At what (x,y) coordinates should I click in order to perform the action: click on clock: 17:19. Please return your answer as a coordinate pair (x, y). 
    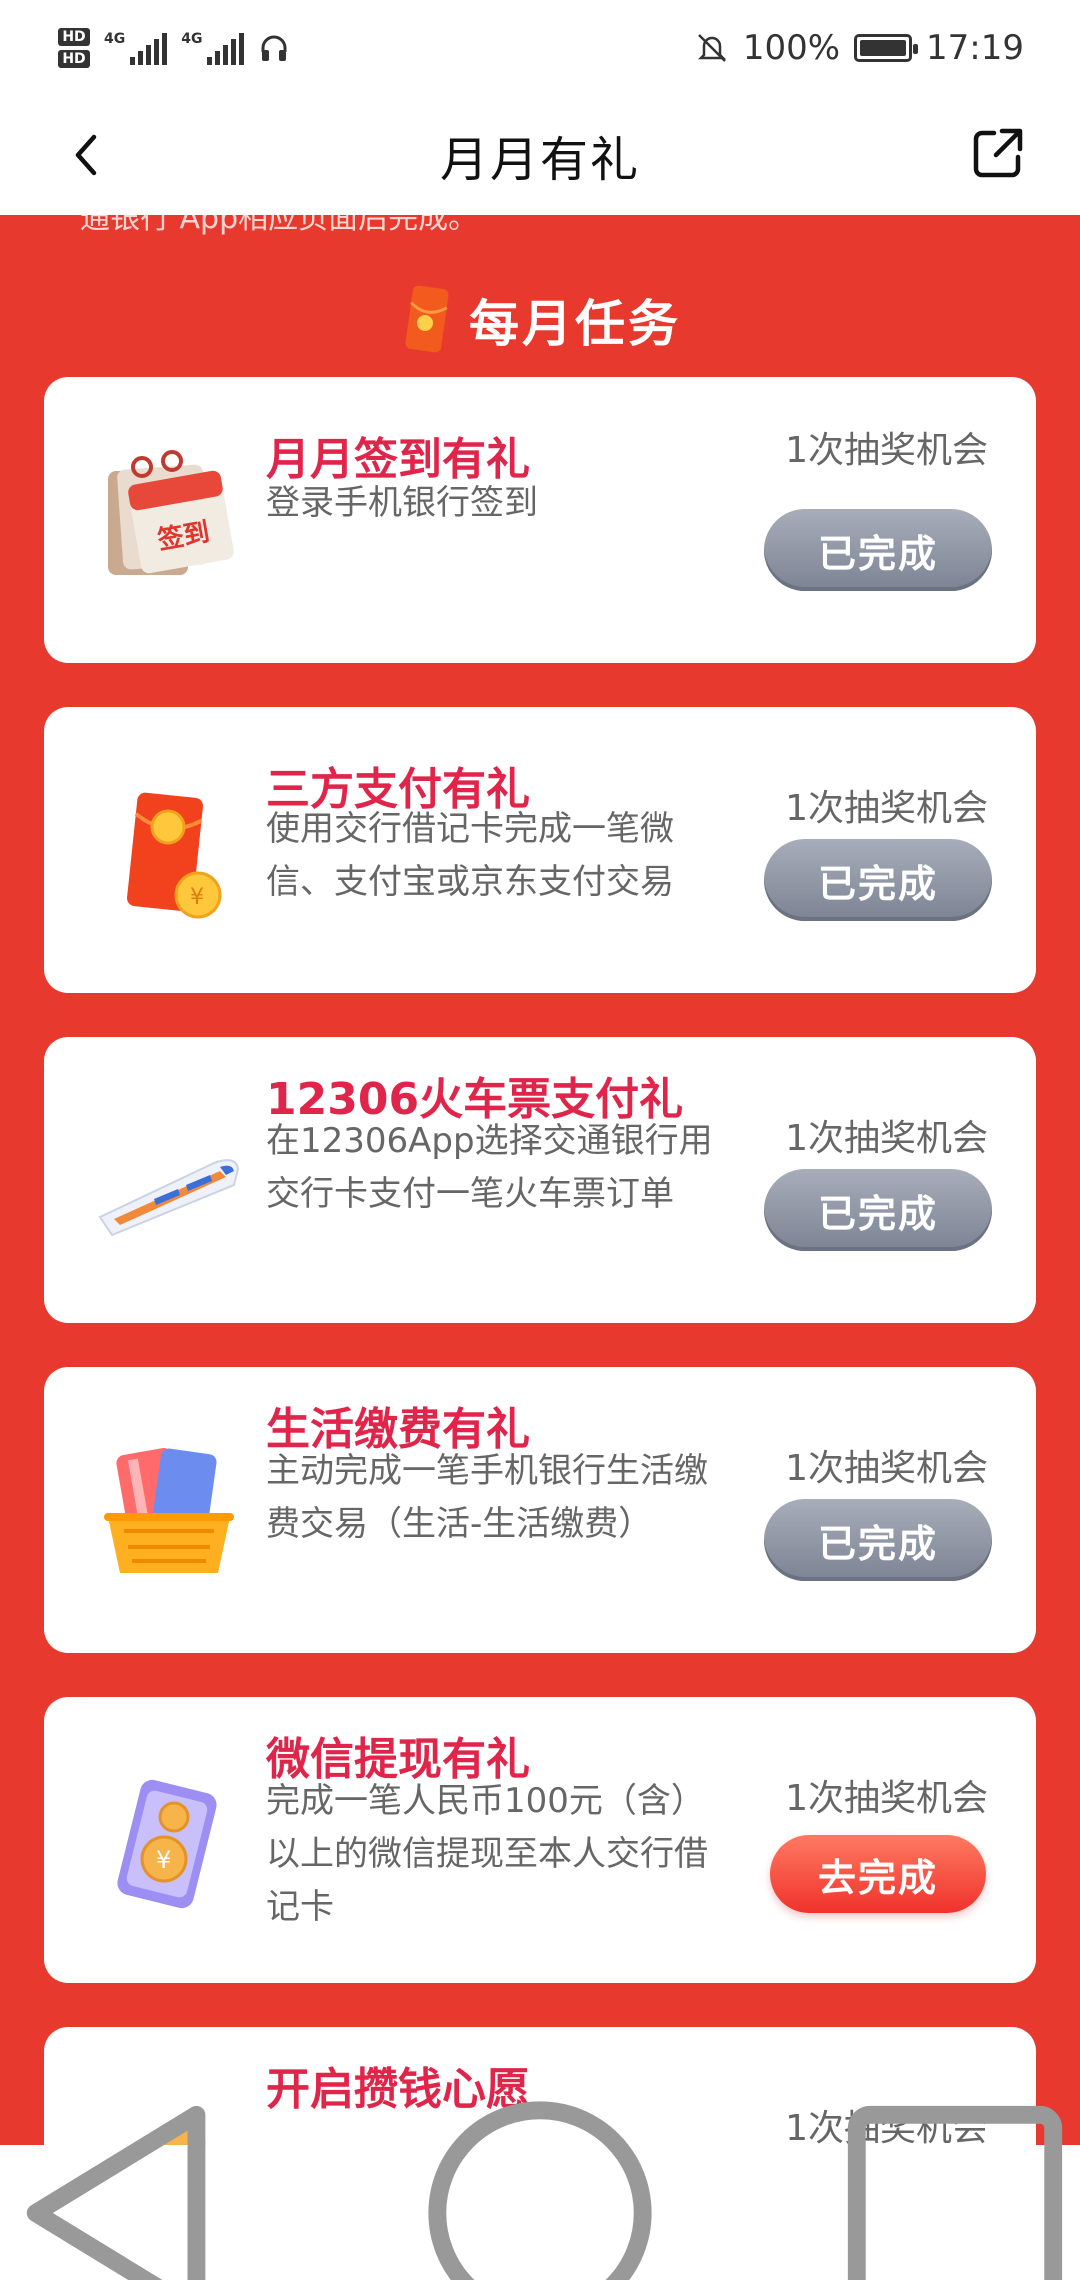
    Looking at the image, I should click on (975, 47).